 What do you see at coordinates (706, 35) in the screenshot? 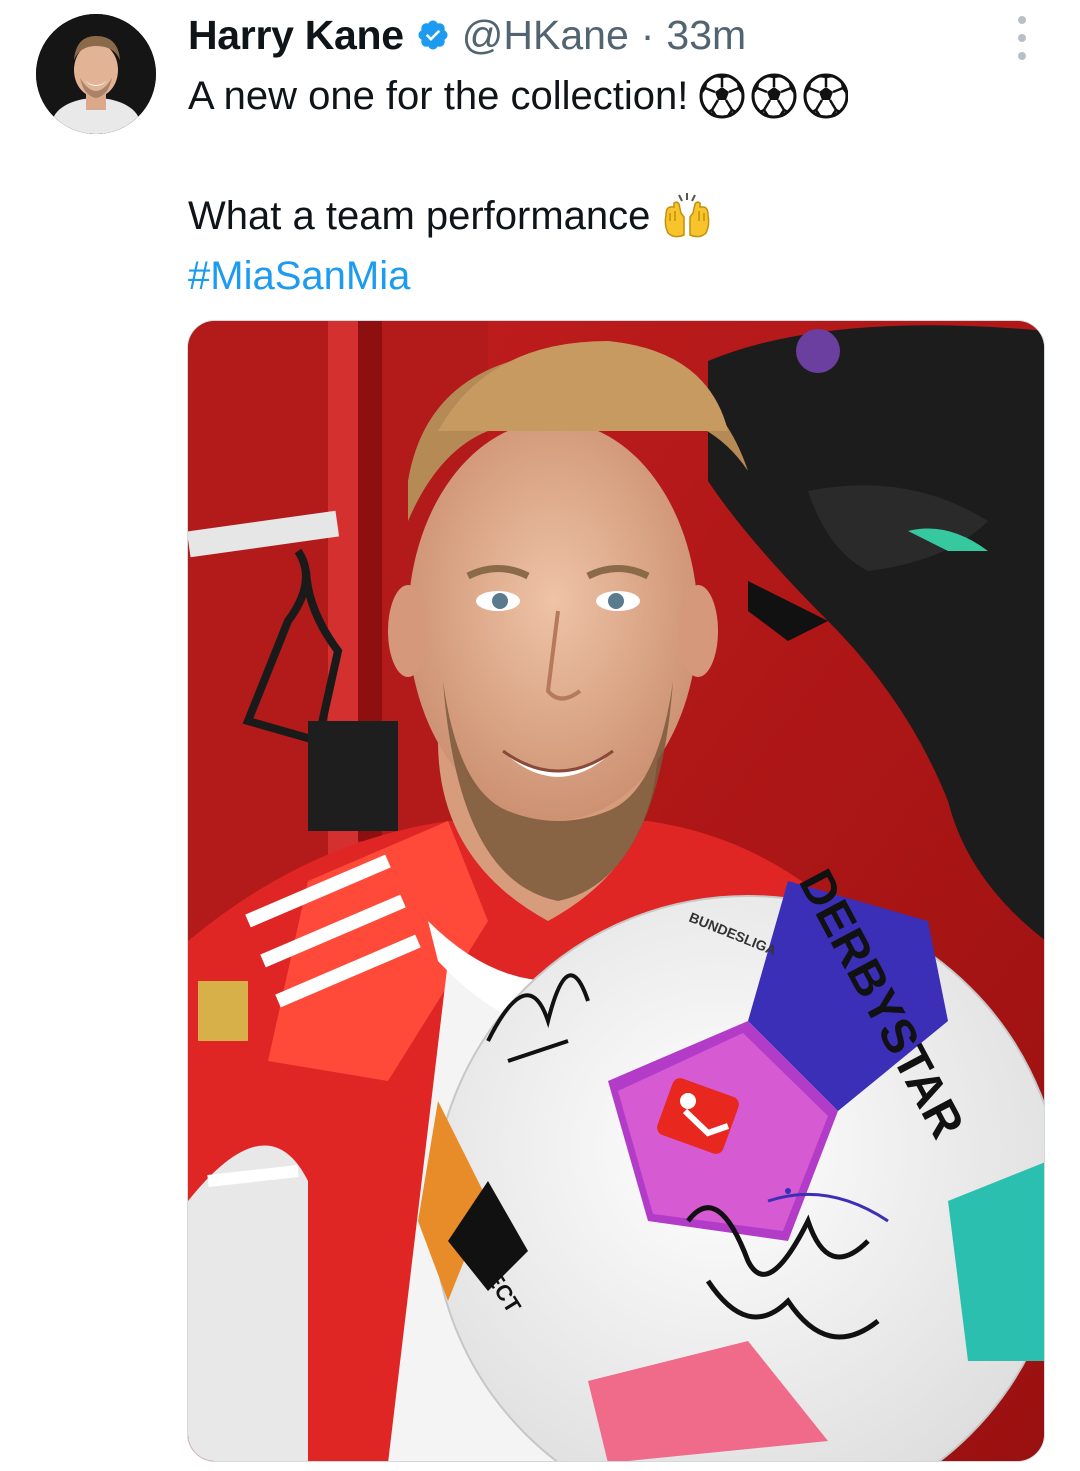
I see `tweet-timestamp: 33m` at bounding box center [706, 35].